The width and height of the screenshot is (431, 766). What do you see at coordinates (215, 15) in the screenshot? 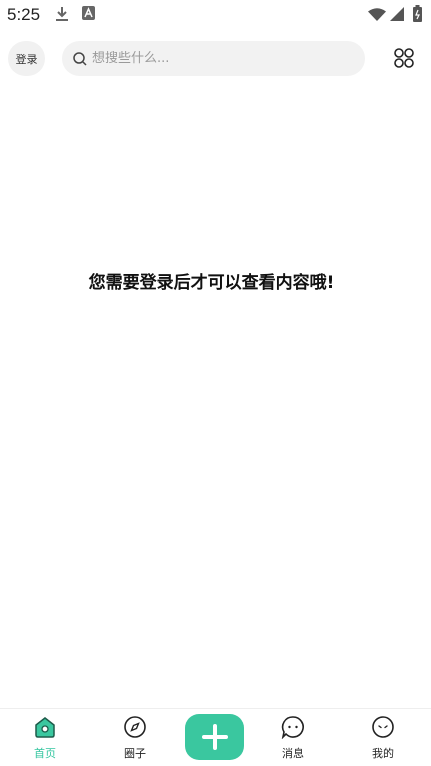
I see `status-bar: 5:25` at bounding box center [215, 15].